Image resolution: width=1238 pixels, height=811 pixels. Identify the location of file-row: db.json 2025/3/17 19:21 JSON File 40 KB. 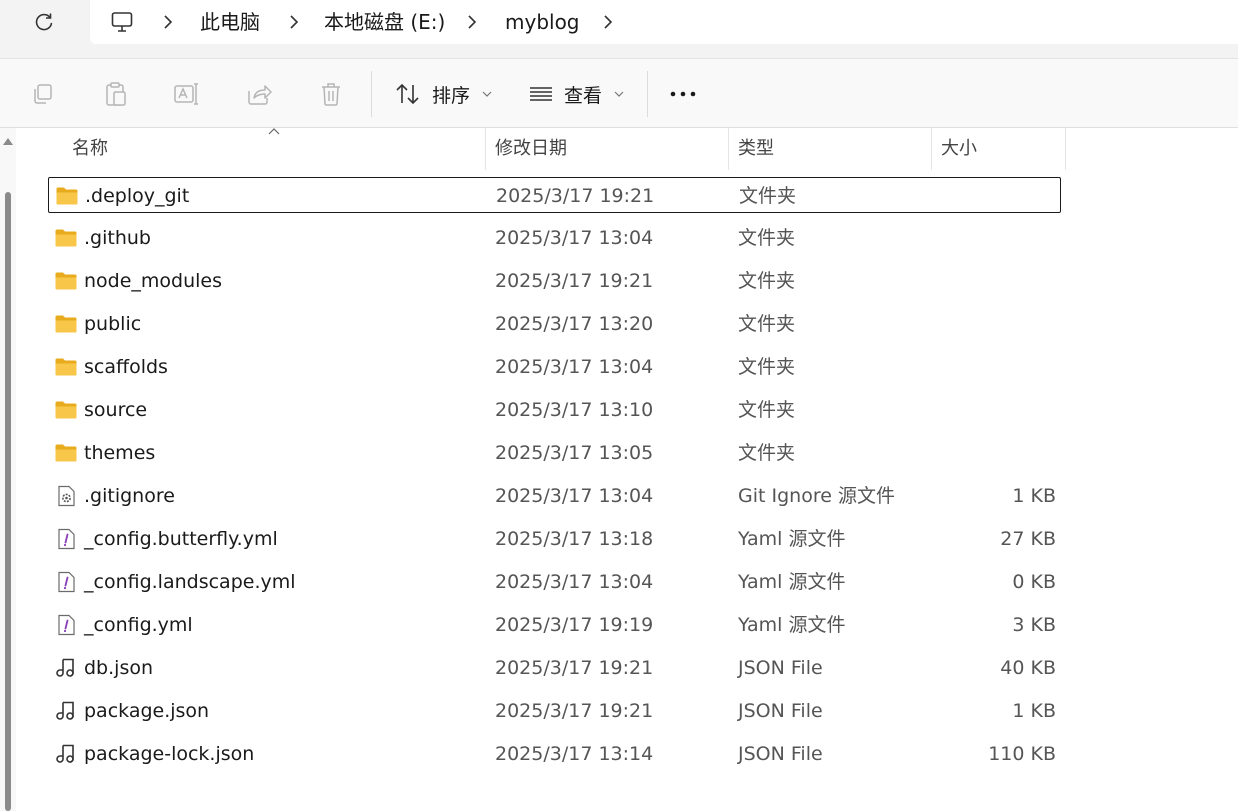
(554, 668).